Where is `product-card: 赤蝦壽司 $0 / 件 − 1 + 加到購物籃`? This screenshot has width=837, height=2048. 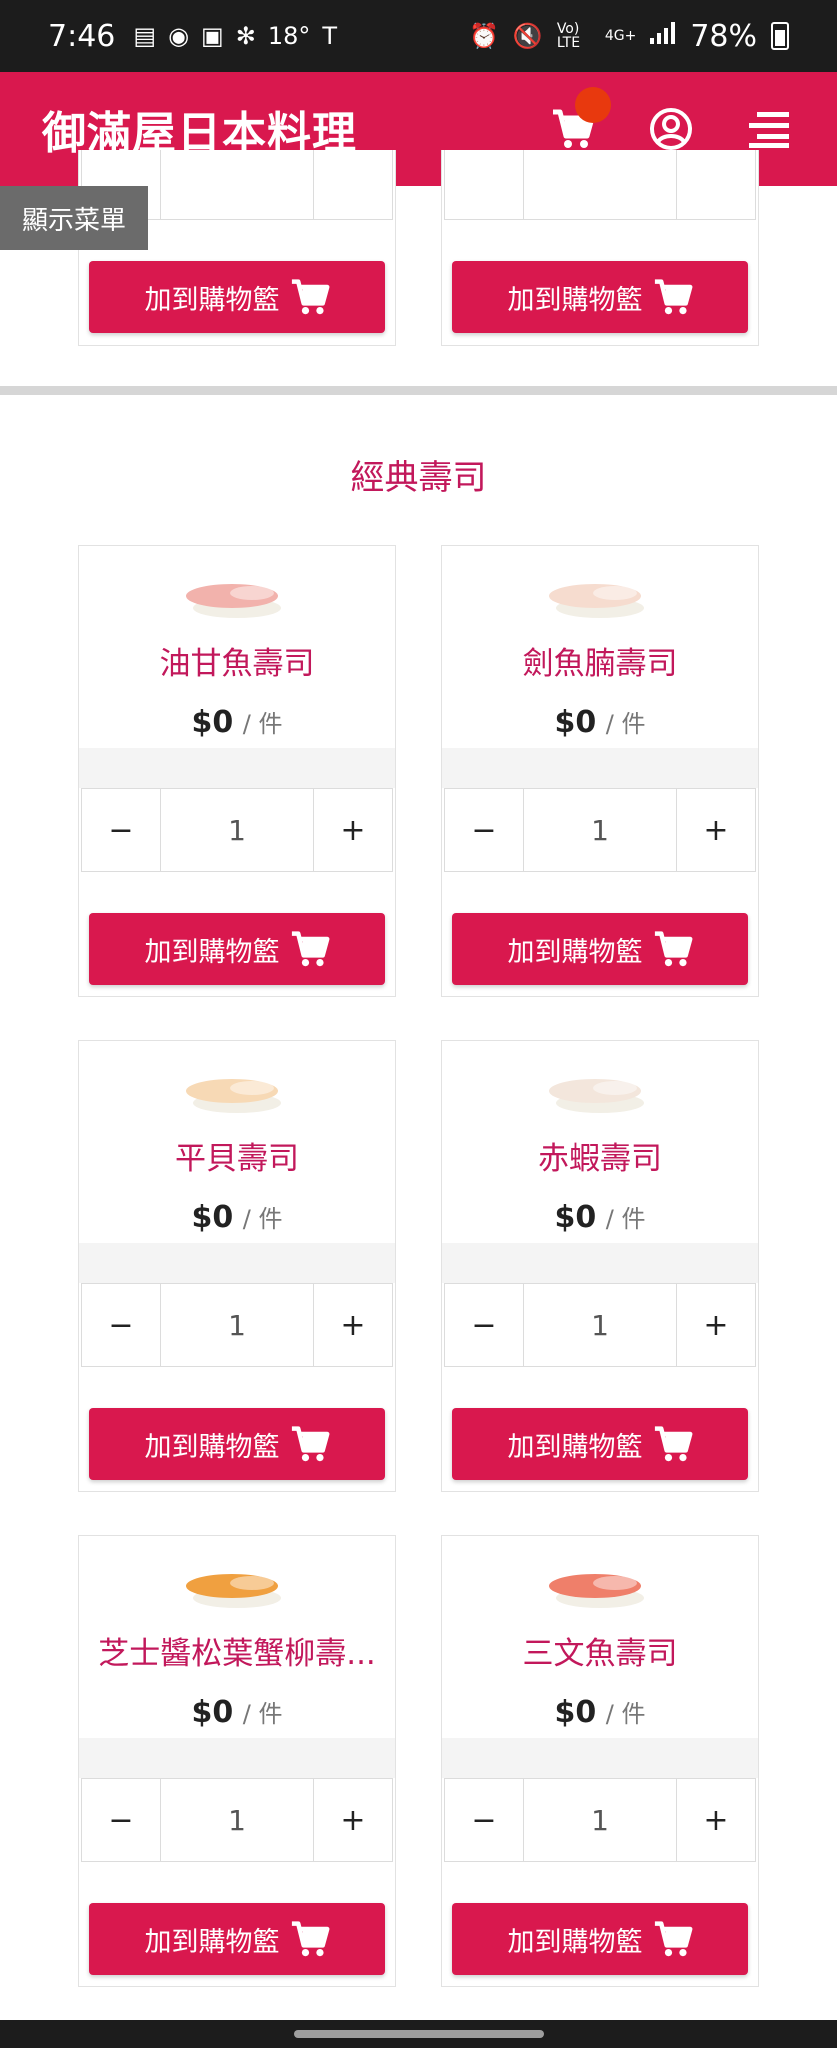
product-card: 赤蝦壽司 $0 / 件 − 1 + 加到購物籃 is located at coordinates (600, 1266).